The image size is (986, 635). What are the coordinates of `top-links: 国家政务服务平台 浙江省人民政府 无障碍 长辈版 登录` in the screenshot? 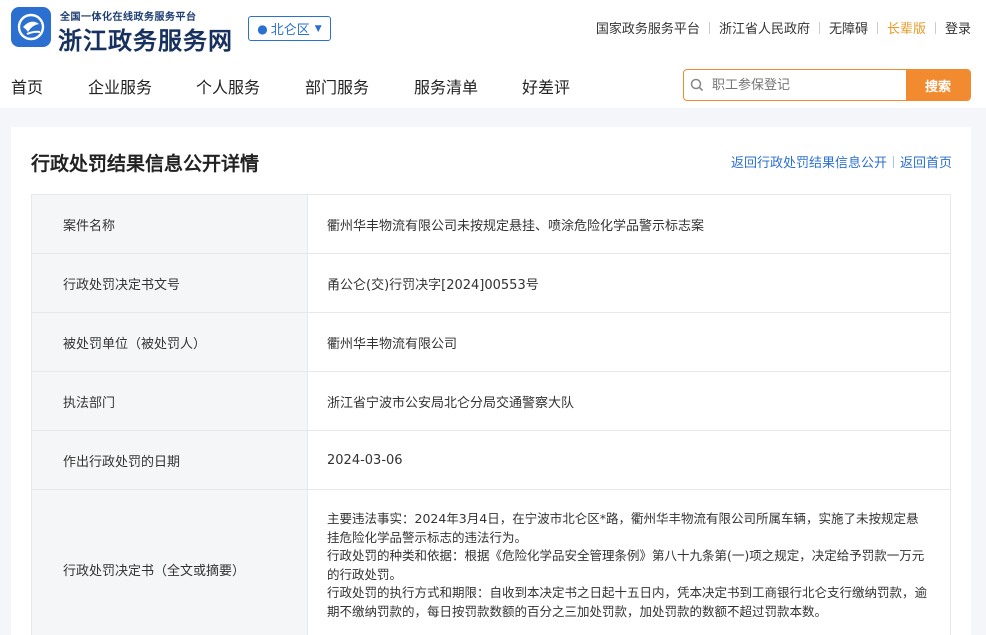 It's located at (783, 27).